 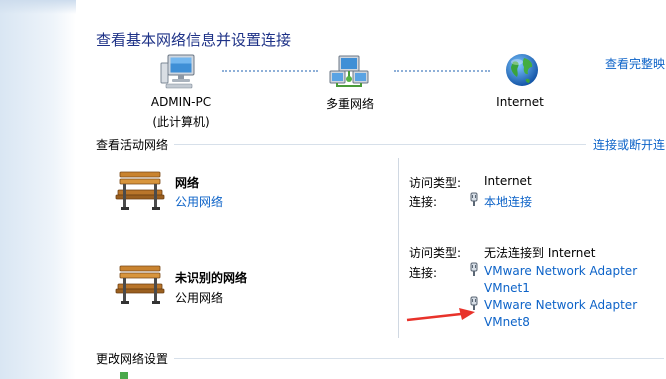 I want to click on network-name: 网络, so click(x=187, y=183).